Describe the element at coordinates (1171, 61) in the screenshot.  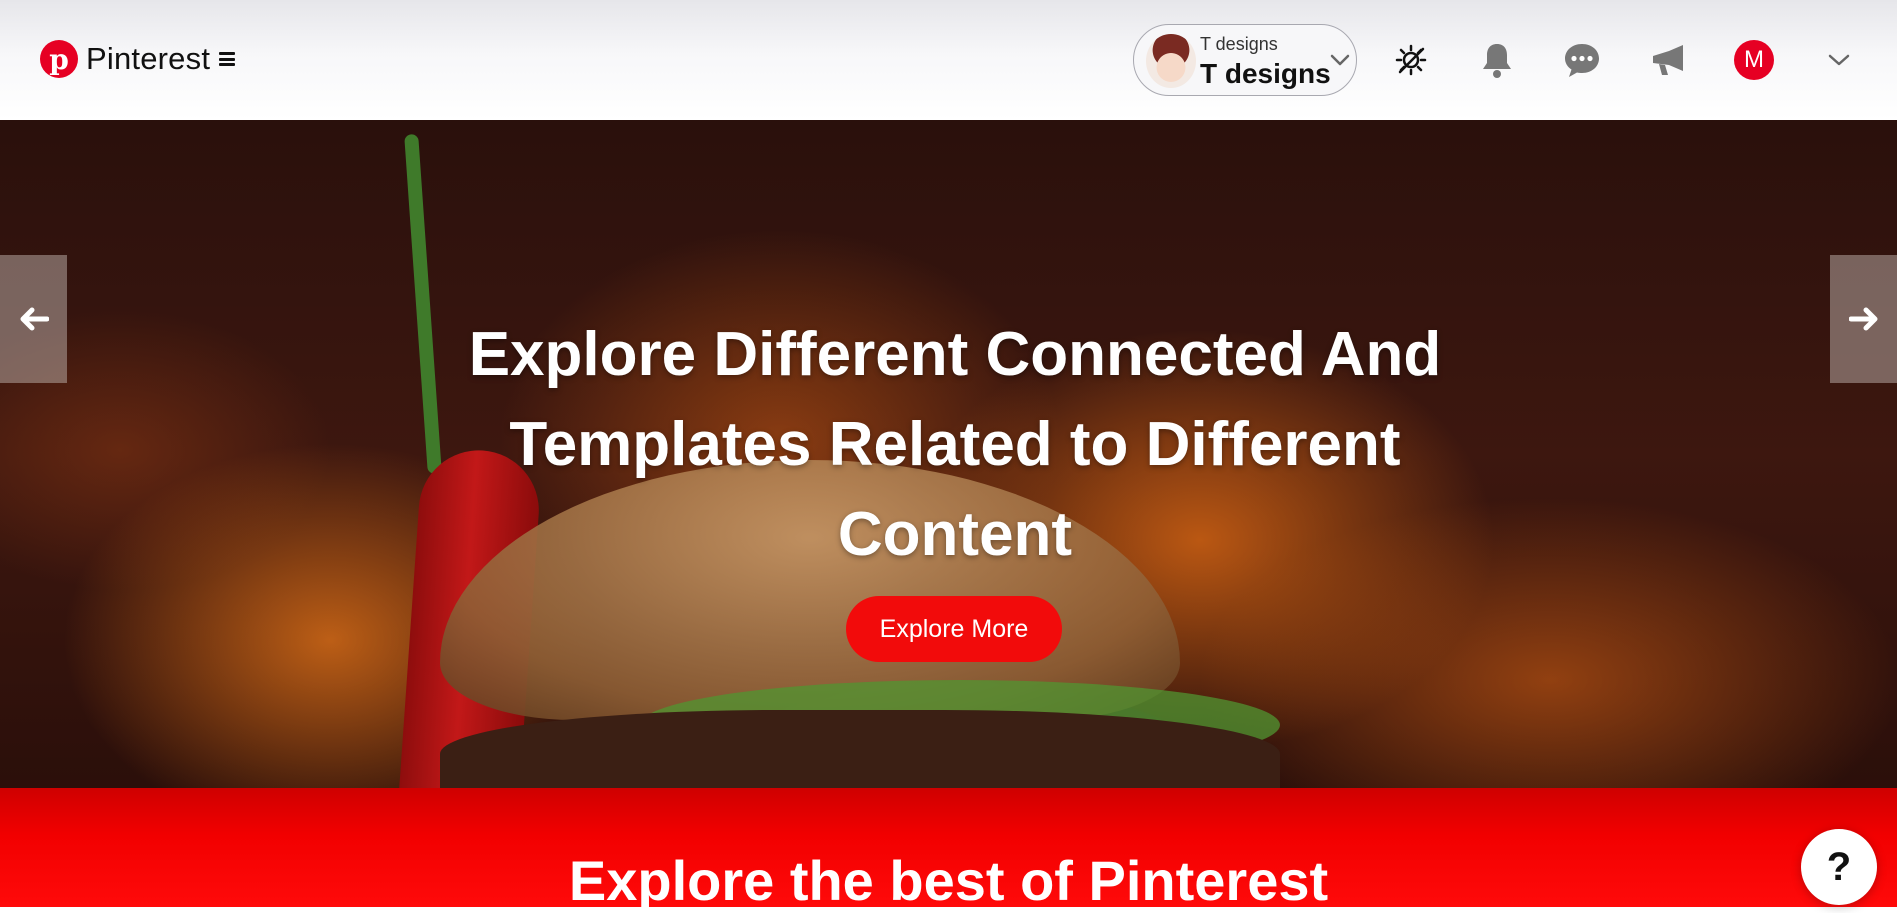
I see `account-avatar` at that location.